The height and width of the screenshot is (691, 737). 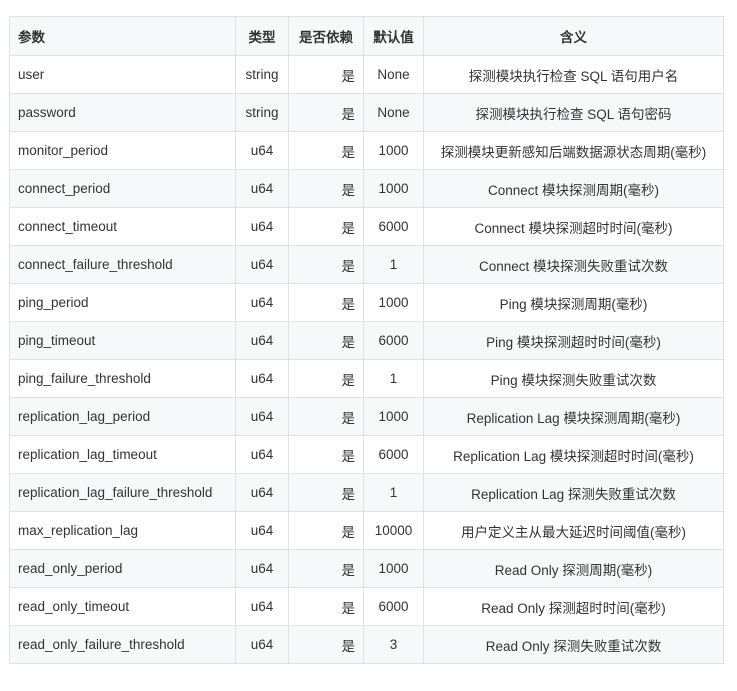 I want to click on header-required: 是否依赖, so click(x=326, y=36).